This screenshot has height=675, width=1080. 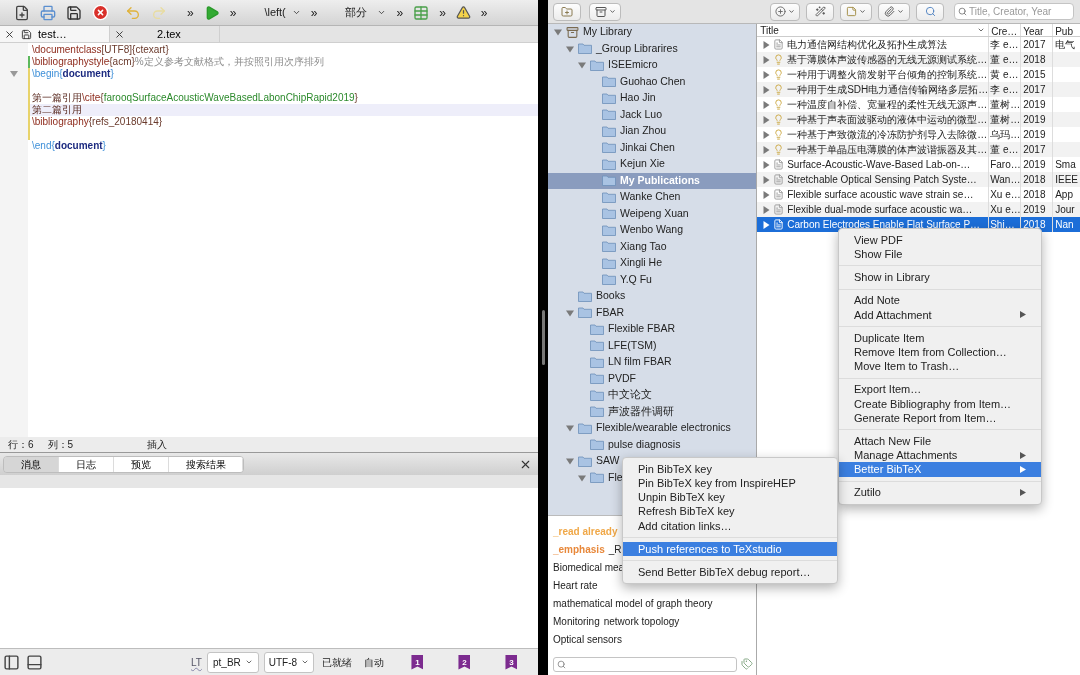 What do you see at coordinates (1064, 225) in the screenshot?
I see `table-cell-text: Nan` at bounding box center [1064, 225].